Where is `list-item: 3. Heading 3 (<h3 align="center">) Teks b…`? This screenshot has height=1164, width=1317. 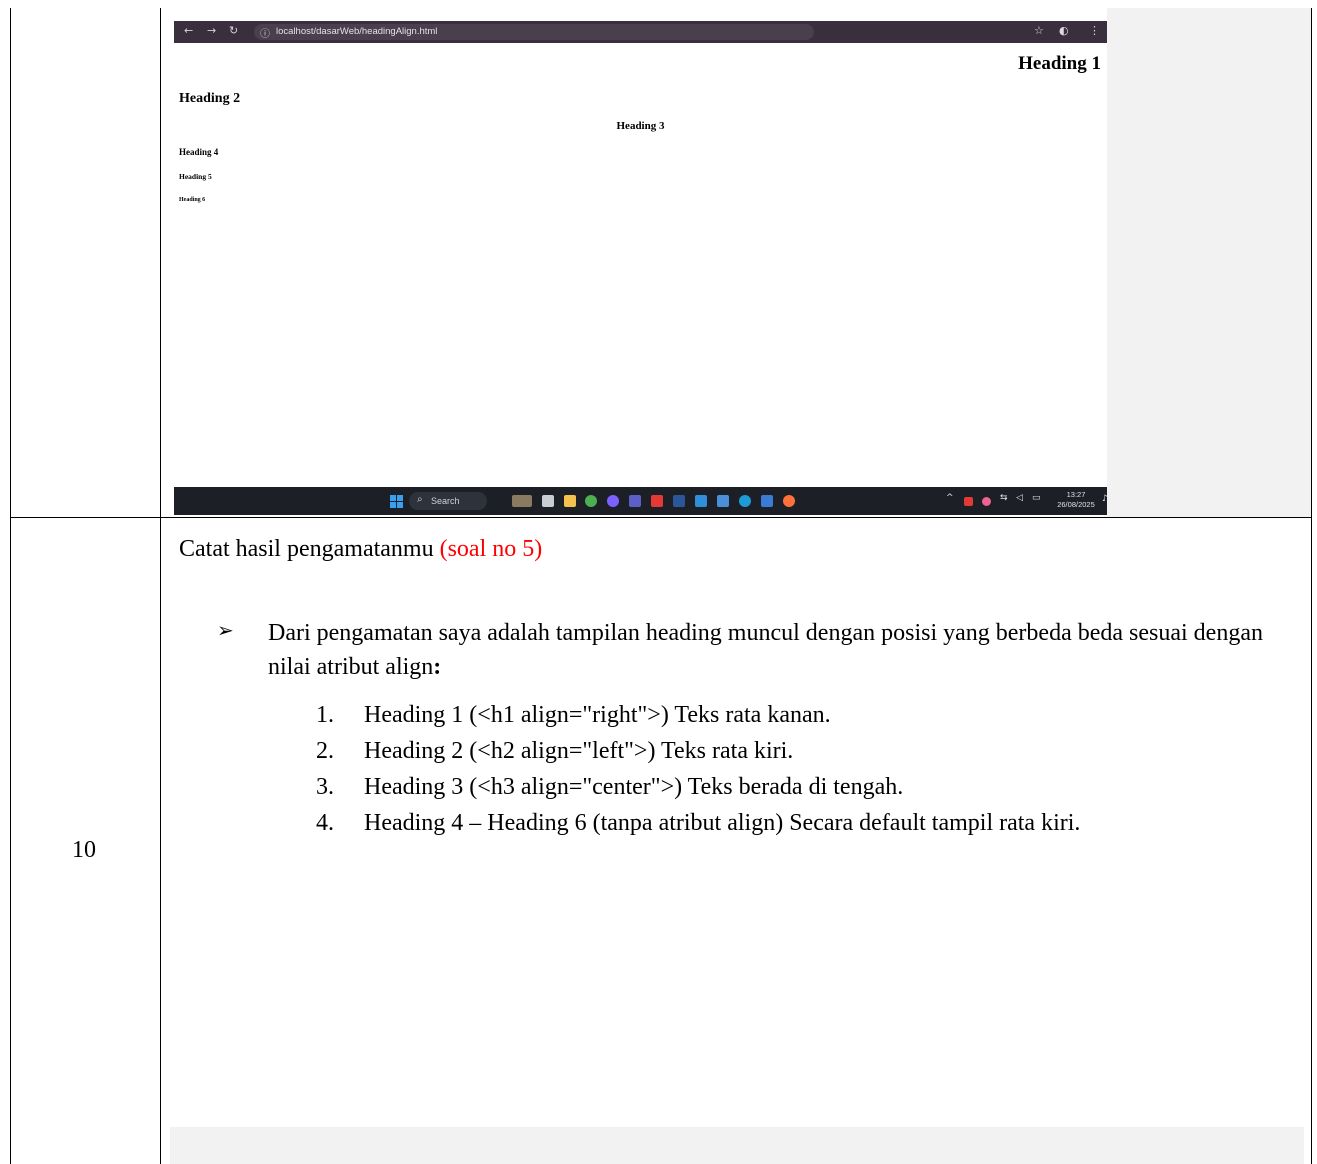
list-item: 3. Heading 3 (<h3 align="center">) Teks b… is located at coordinates (815, 787).